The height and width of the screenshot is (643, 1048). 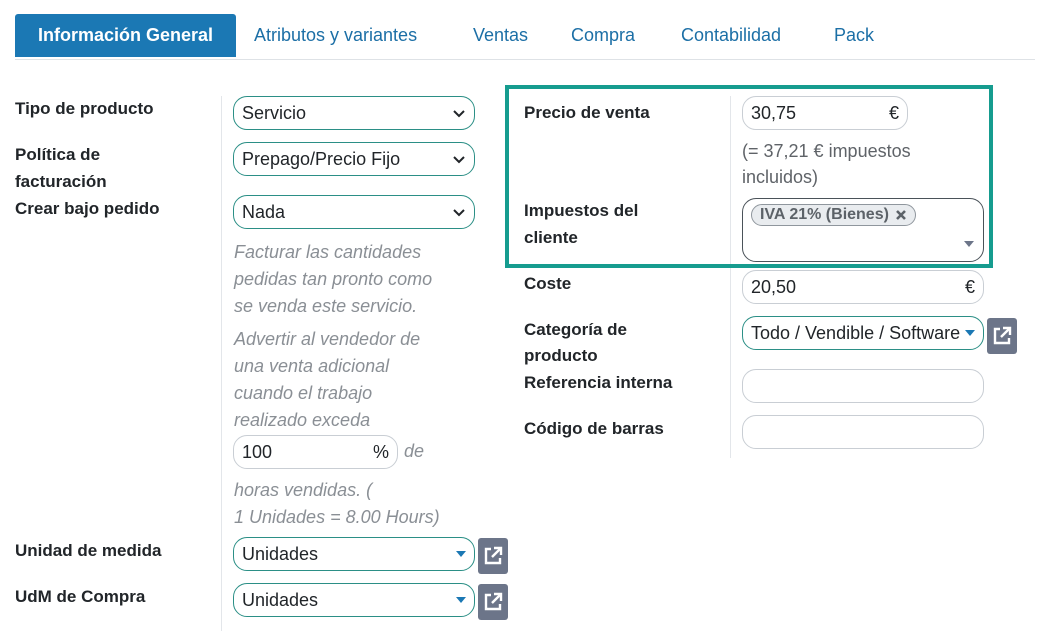 What do you see at coordinates (826, 164) in the screenshot?
I see `tax-included-note: (= 37,21 € impuestos incluidos)` at bounding box center [826, 164].